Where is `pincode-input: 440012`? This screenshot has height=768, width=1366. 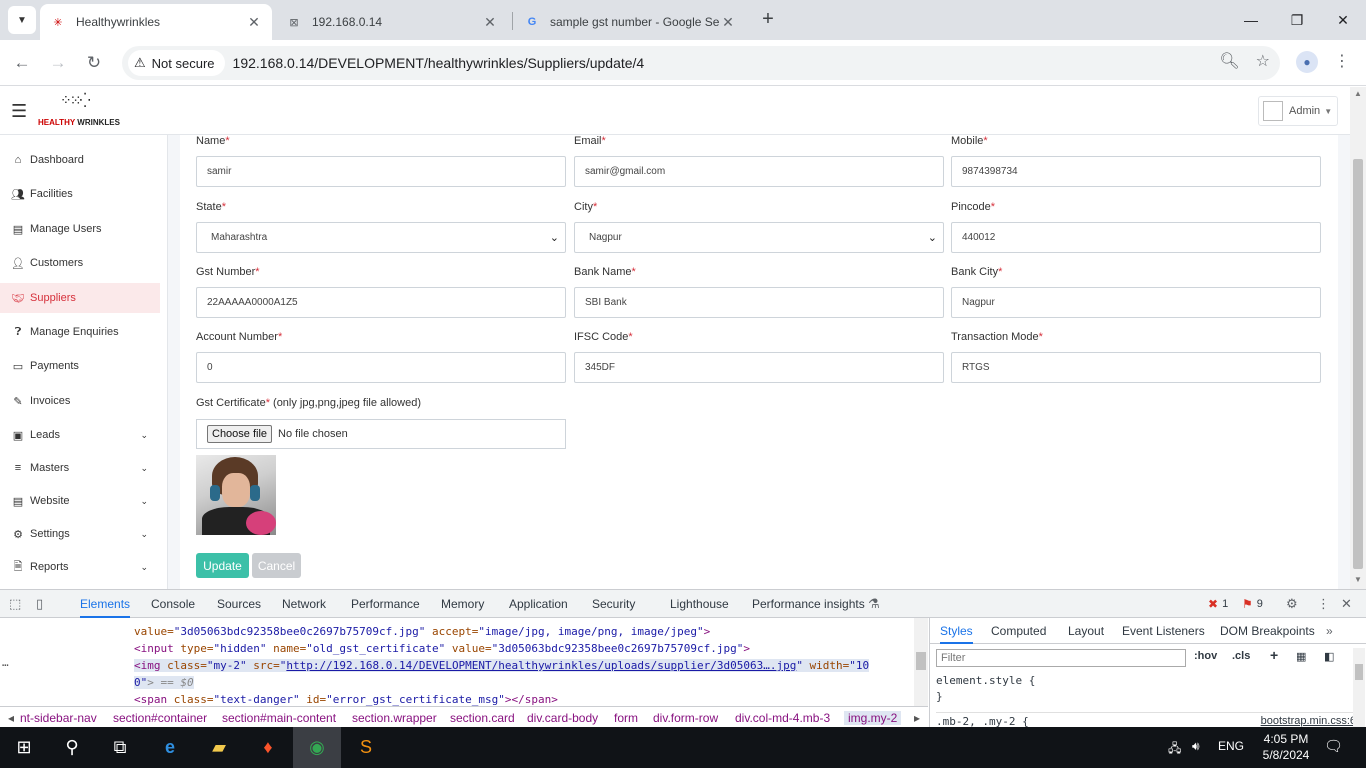 pincode-input: 440012 is located at coordinates (1136, 237).